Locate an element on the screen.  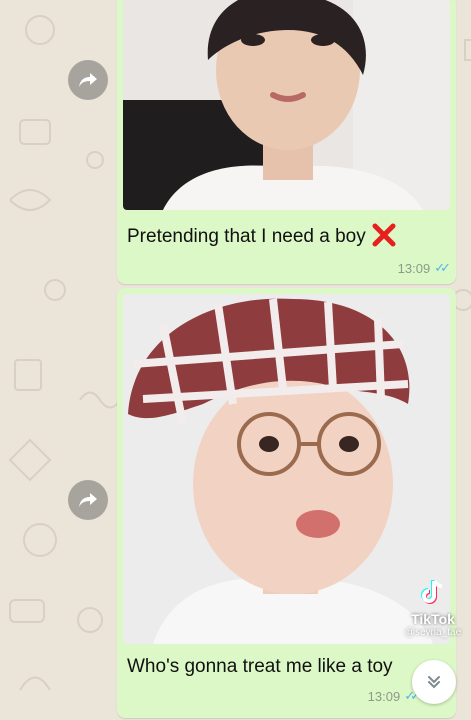
scroll-to-bottom-button is located at coordinates (434, 682).